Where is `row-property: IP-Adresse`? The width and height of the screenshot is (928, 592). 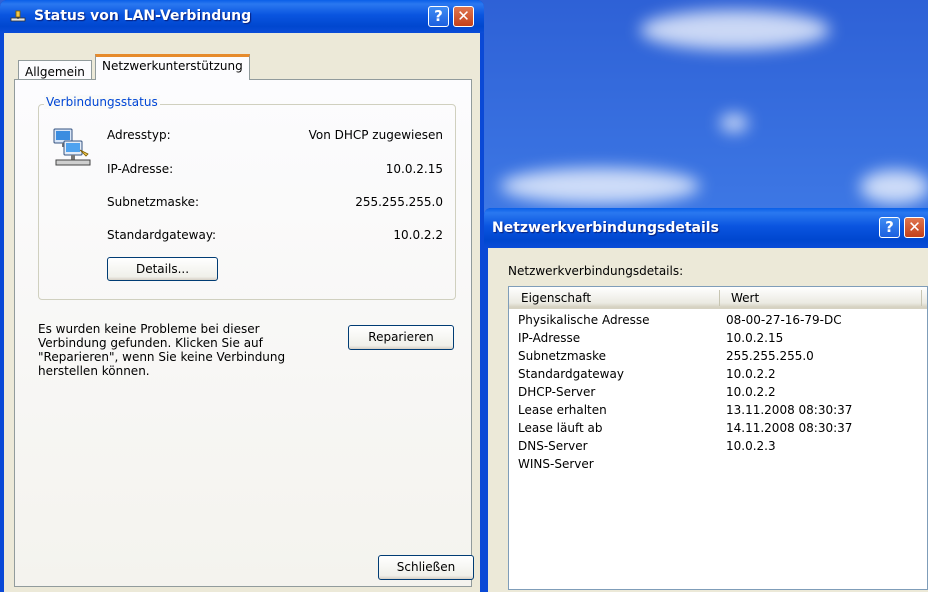 row-property: IP-Adresse is located at coordinates (549, 338).